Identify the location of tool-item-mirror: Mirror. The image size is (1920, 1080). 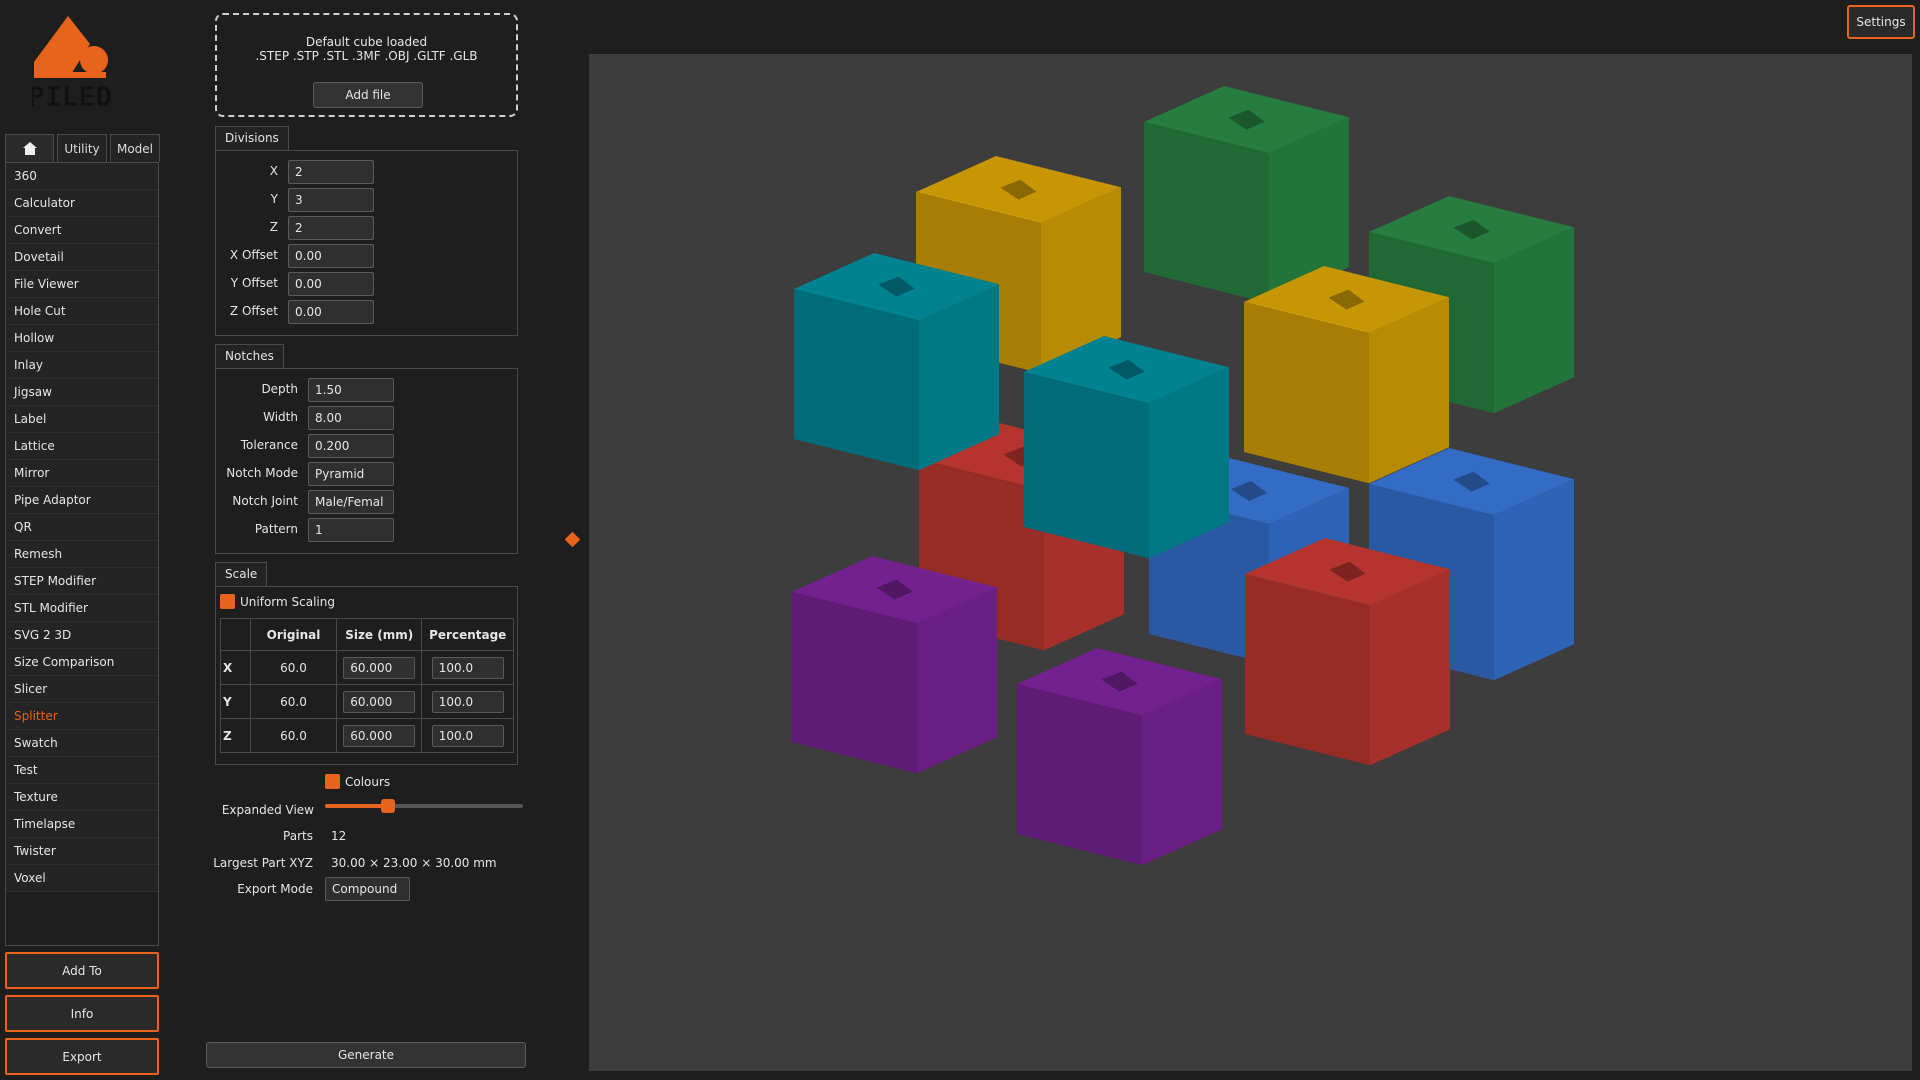
(82, 473).